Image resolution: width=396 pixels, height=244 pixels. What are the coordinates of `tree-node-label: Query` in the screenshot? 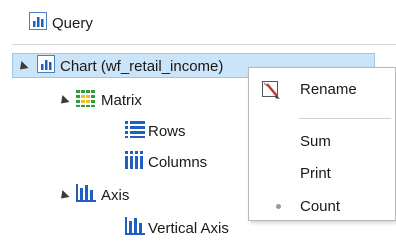 It's located at (72, 23).